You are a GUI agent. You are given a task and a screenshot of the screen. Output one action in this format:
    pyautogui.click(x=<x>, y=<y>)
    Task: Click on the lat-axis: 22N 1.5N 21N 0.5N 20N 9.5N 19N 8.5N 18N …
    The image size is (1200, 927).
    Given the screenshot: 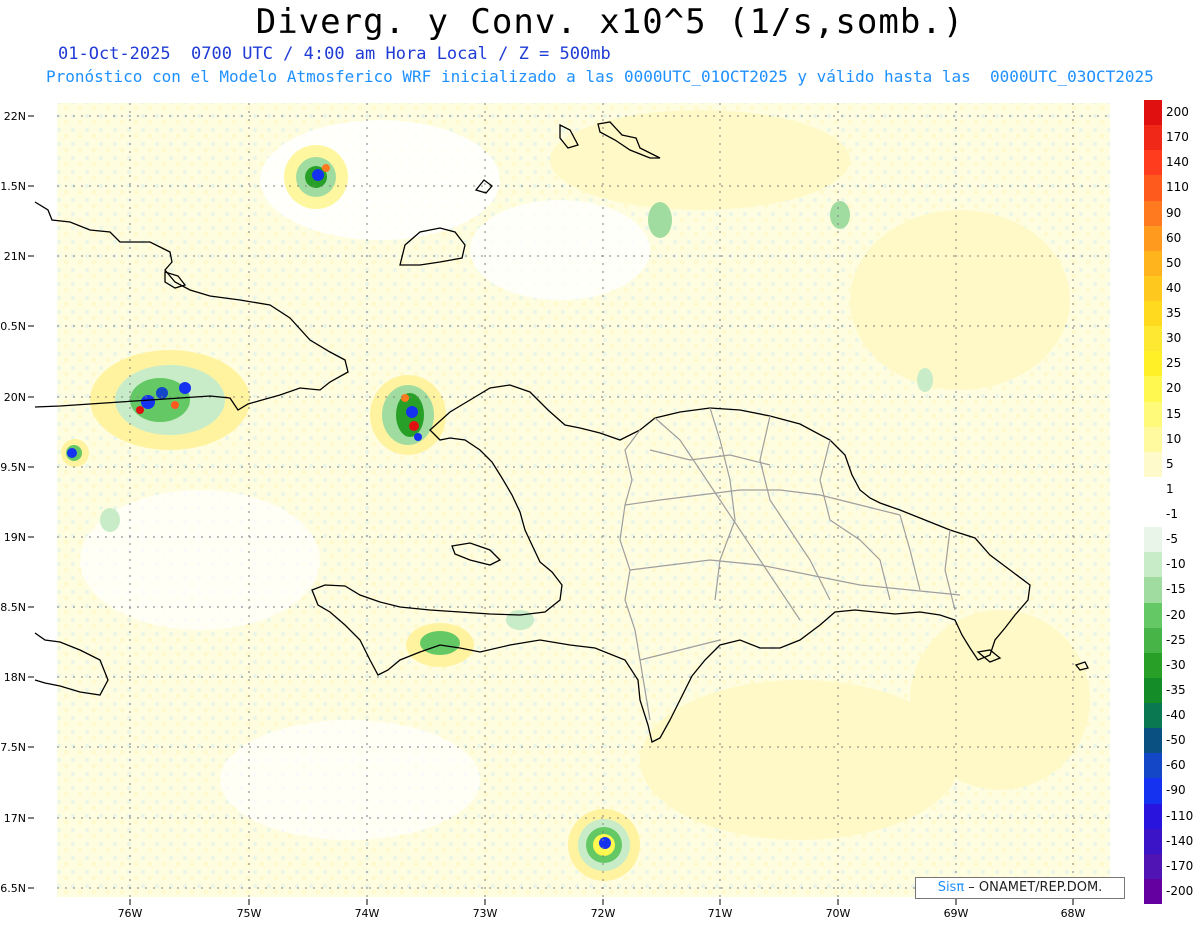 What is the action you would take?
    pyautogui.click(x=13, y=502)
    